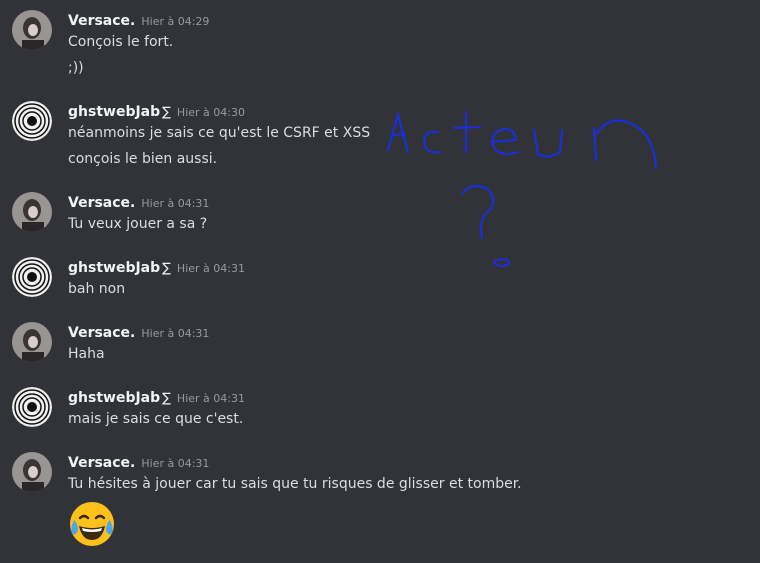 This screenshot has width=760, height=563. Describe the element at coordinates (522, 189) in the screenshot. I see `handwritten-drawing` at that location.